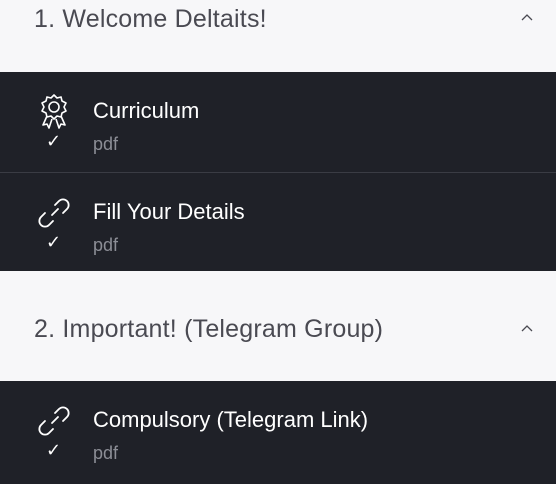 The width and height of the screenshot is (556, 484). Describe the element at coordinates (54, 112) in the screenshot. I see `award-badge-icon` at that location.